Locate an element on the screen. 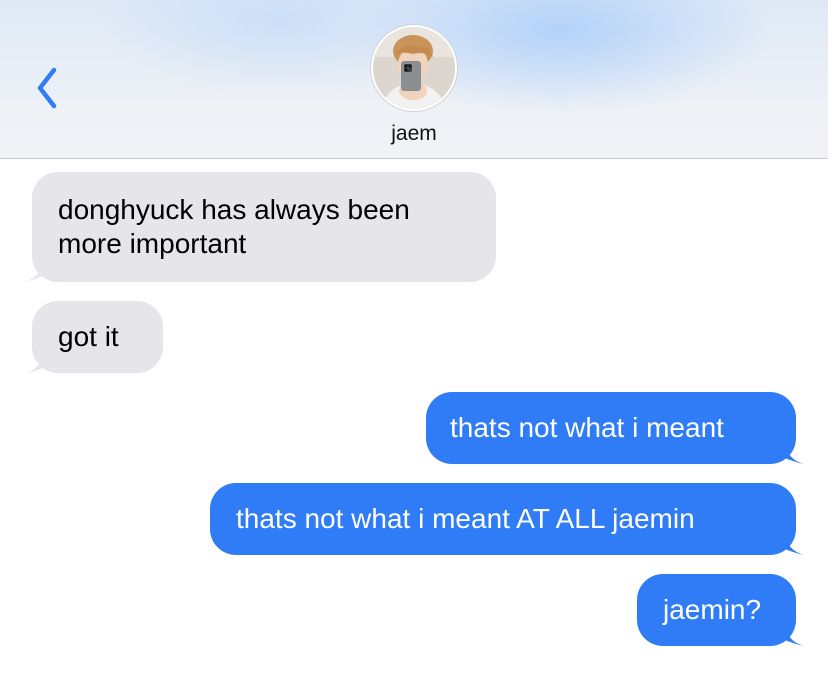 This screenshot has width=828, height=676. back-button is located at coordinates (48, 88).